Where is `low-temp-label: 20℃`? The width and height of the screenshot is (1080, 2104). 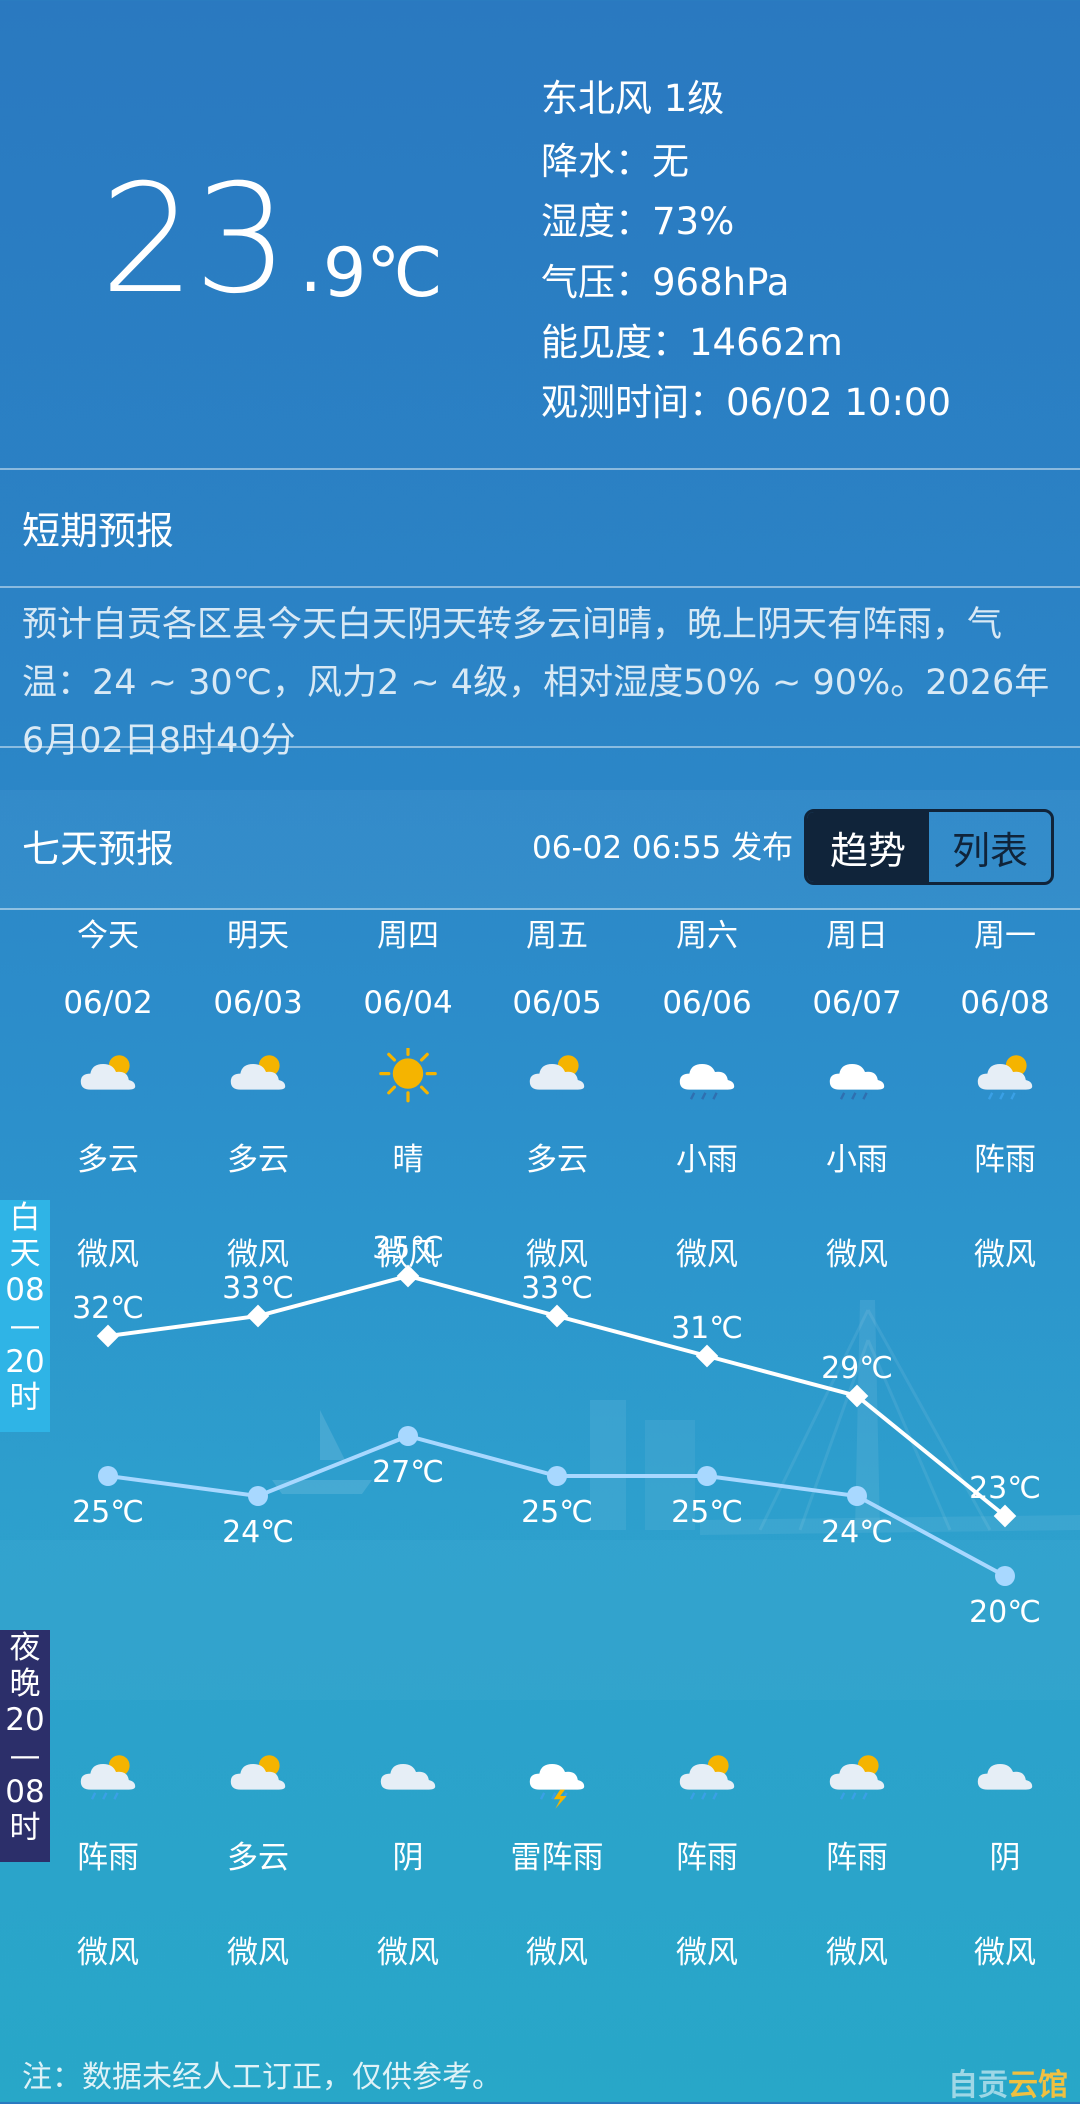
low-temp-label: 20℃ is located at coordinates (1005, 1612).